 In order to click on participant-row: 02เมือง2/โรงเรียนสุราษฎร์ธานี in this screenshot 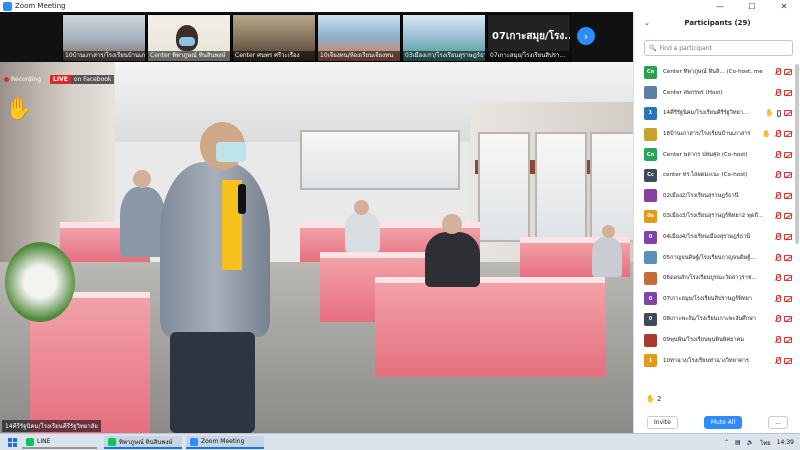, I will do `click(714, 196)`.